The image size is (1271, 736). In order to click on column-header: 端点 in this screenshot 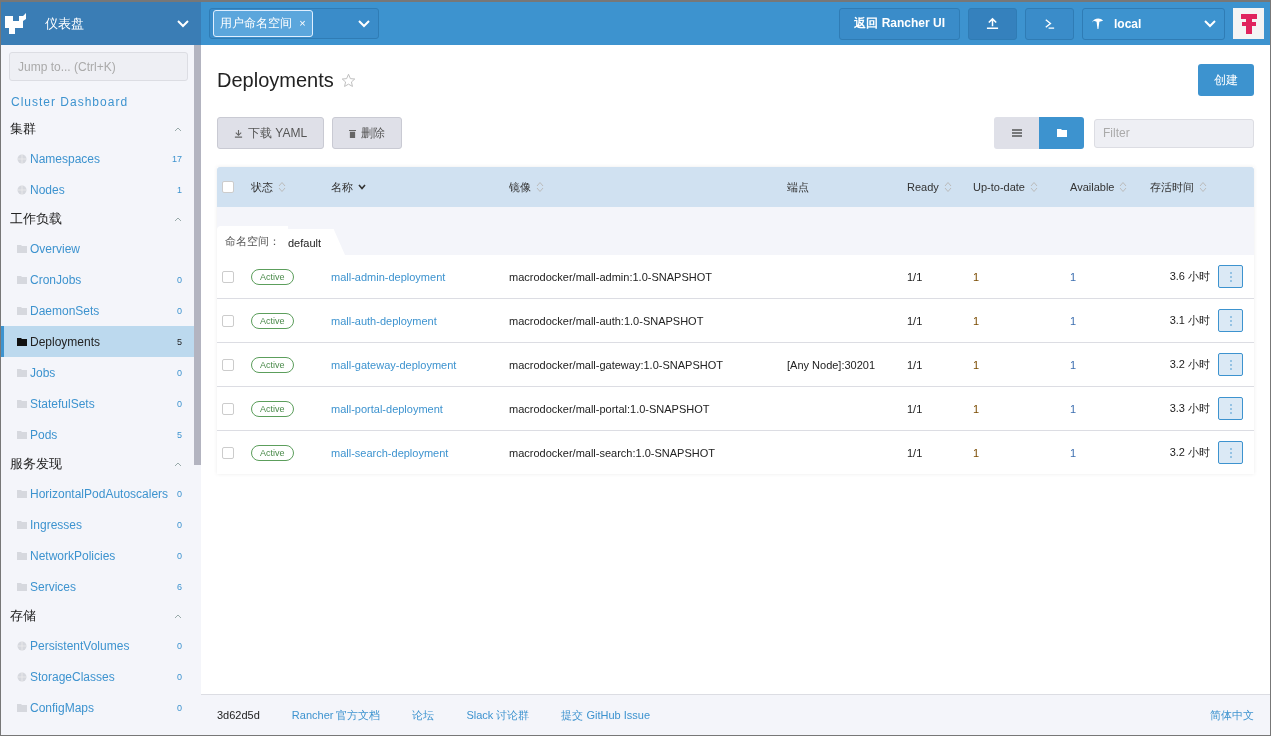, I will do `click(798, 187)`.